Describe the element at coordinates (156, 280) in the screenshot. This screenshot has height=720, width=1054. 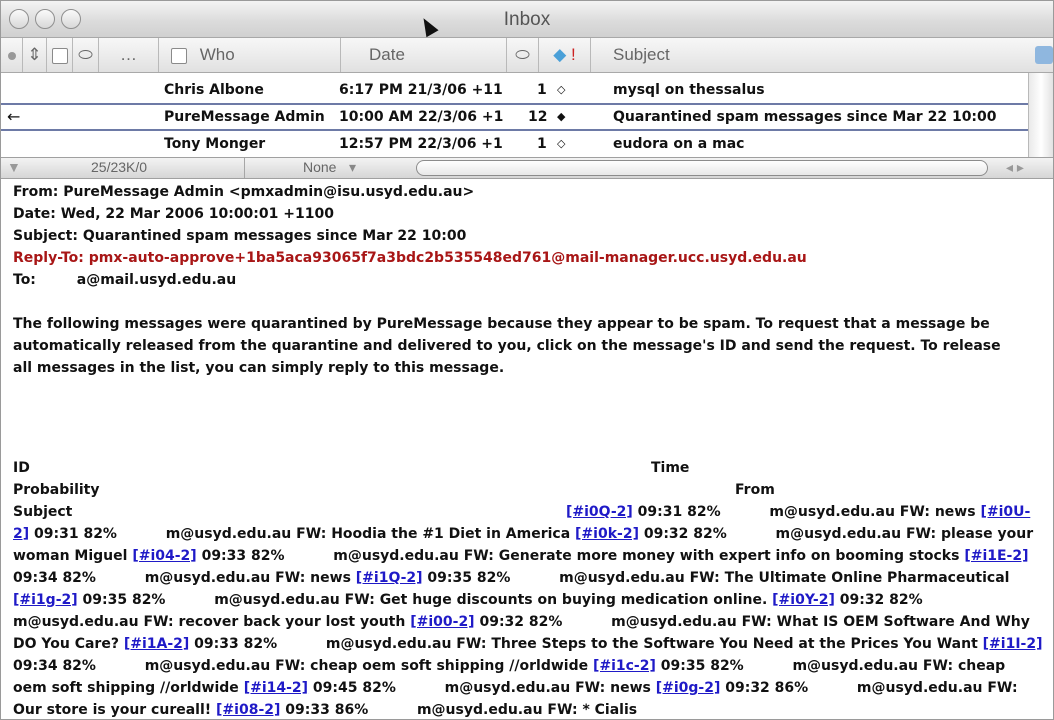
I see `header-to-value: a@mail.usyd.edu.au` at that location.